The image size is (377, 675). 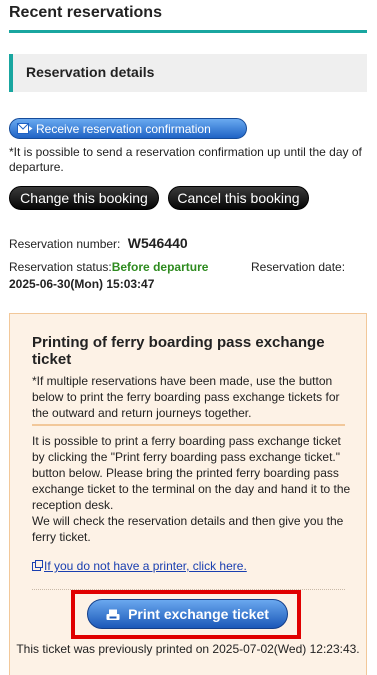 I want to click on receive-confirmation-button: Receive reservation confirmation, so click(x=128, y=128).